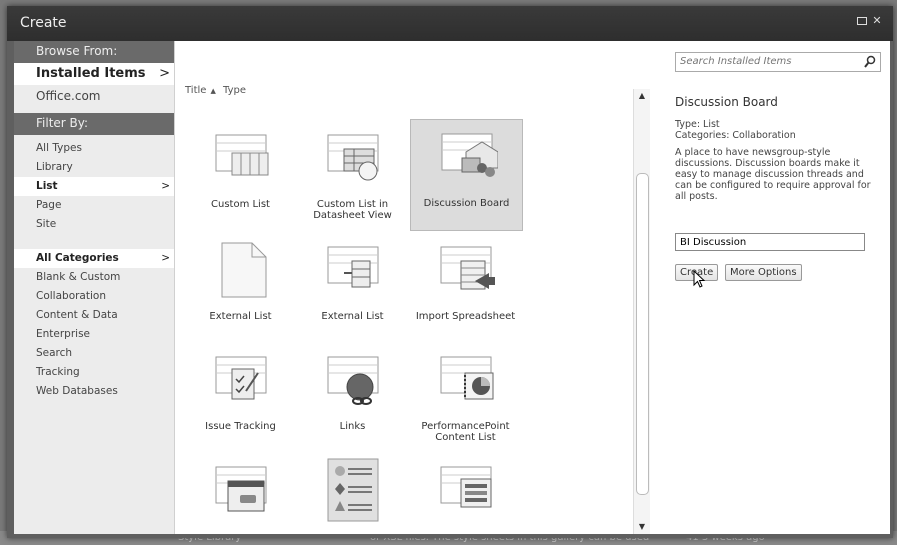 This screenshot has height=545, width=897. Describe the element at coordinates (217, 90) in the screenshot. I see `sort-bar: Title ▲ Type` at that location.